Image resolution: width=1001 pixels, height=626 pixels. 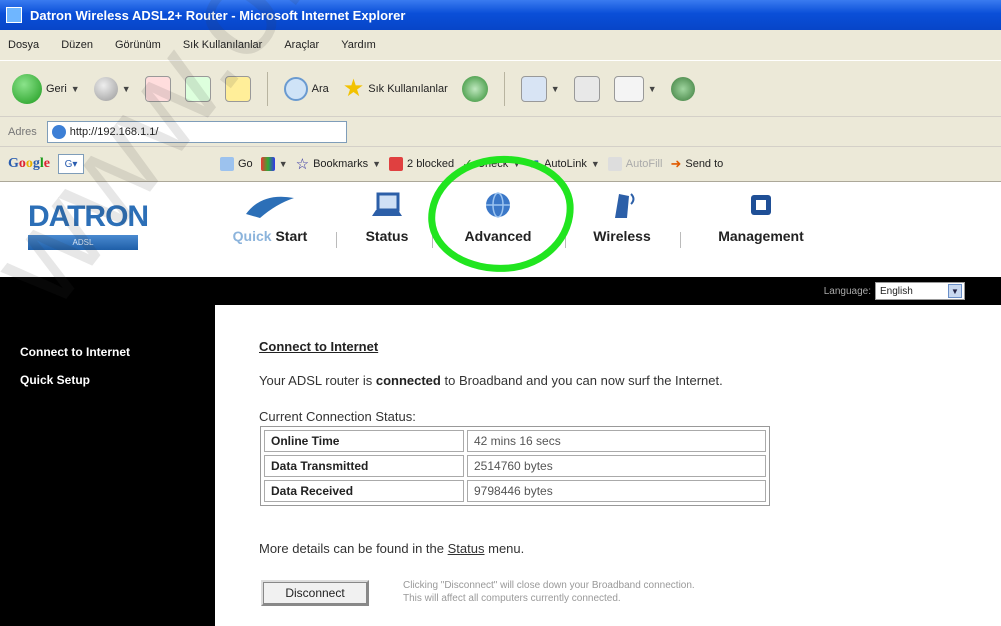 I want to click on table-row: Online Time 42 mins 16 secs, so click(x=515, y=441).